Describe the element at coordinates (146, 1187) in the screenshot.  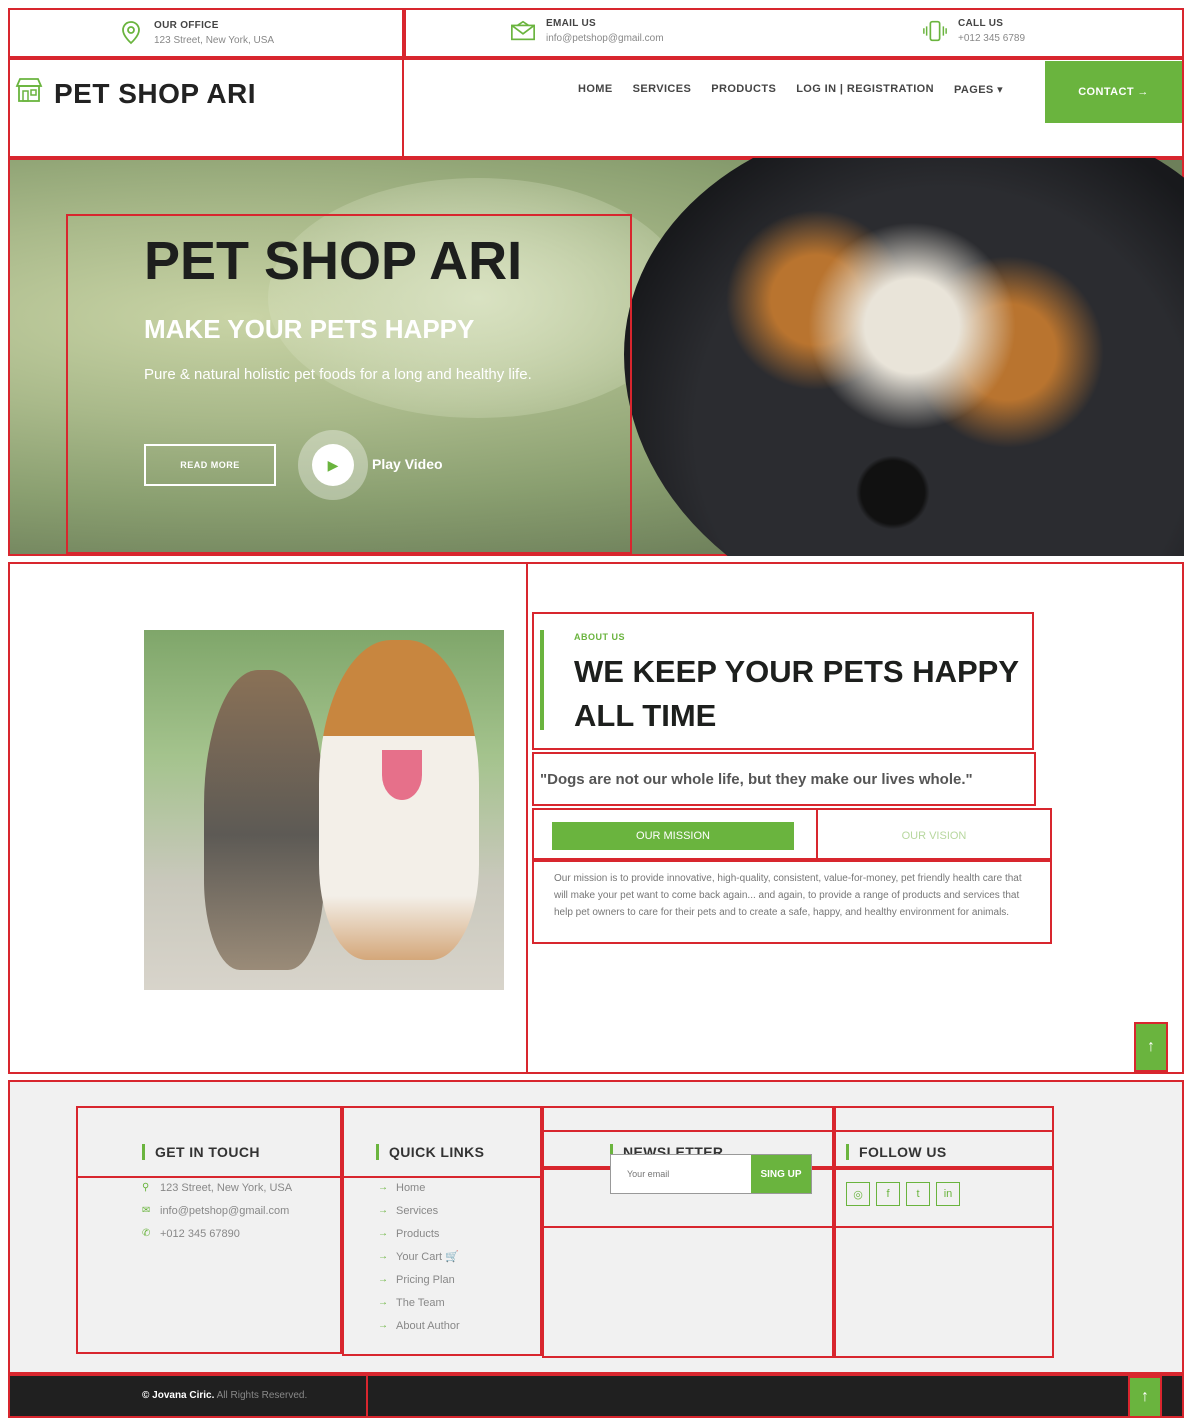
I see `map-pin-icon: ⚲` at that location.